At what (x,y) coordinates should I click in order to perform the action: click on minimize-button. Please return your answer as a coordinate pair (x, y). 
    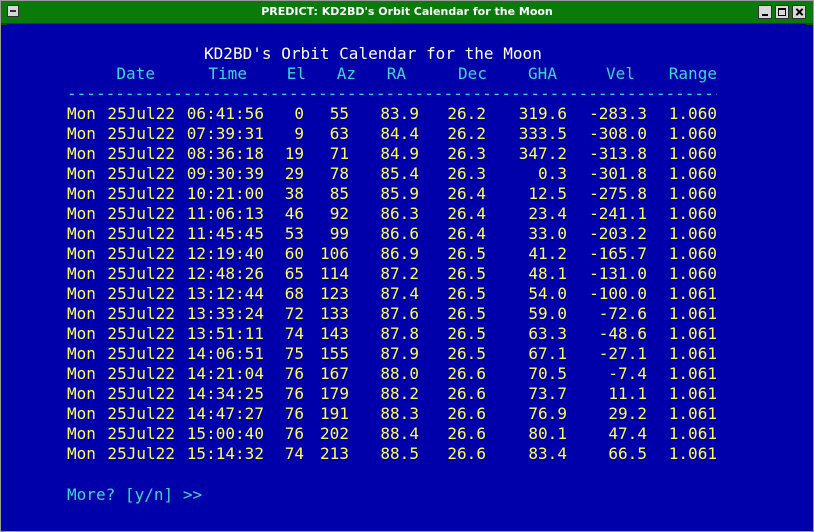
    Looking at the image, I should click on (765, 12).